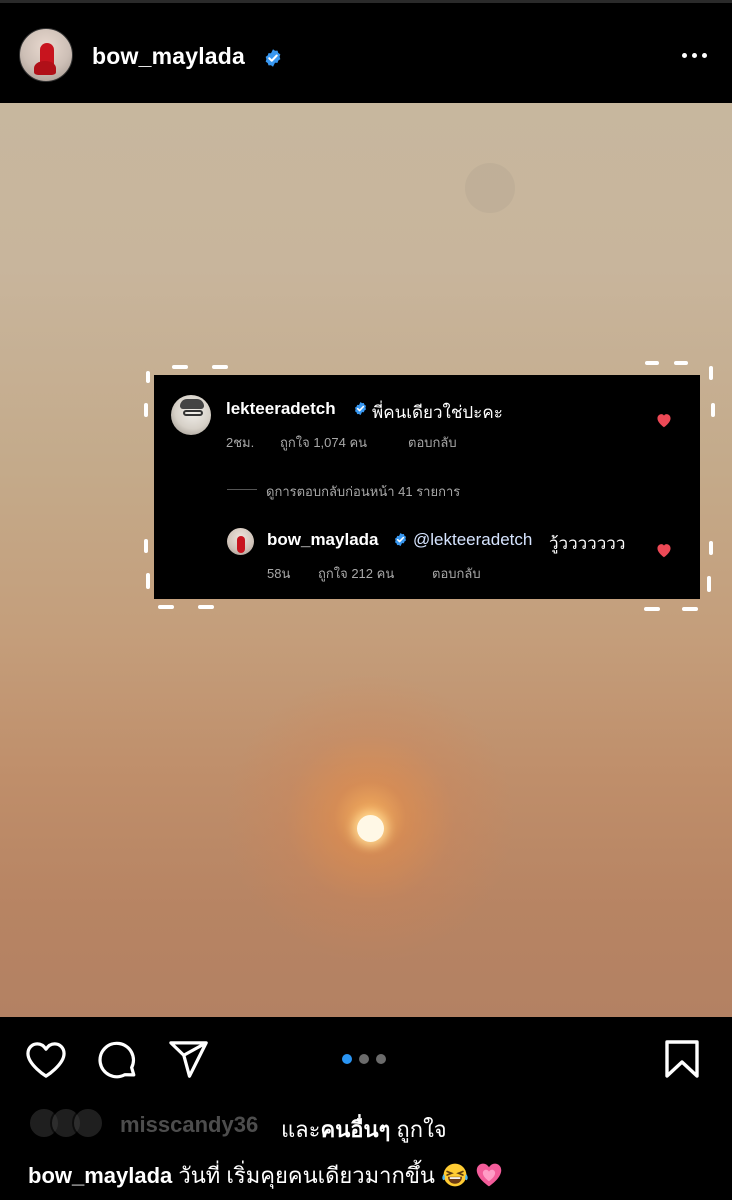 This screenshot has width=732, height=1200. What do you see at coordinates (356, 573) in the screenshot?
I see `reply-likes: ถูกใจ 212 คน` at bounding box center [356, 573].